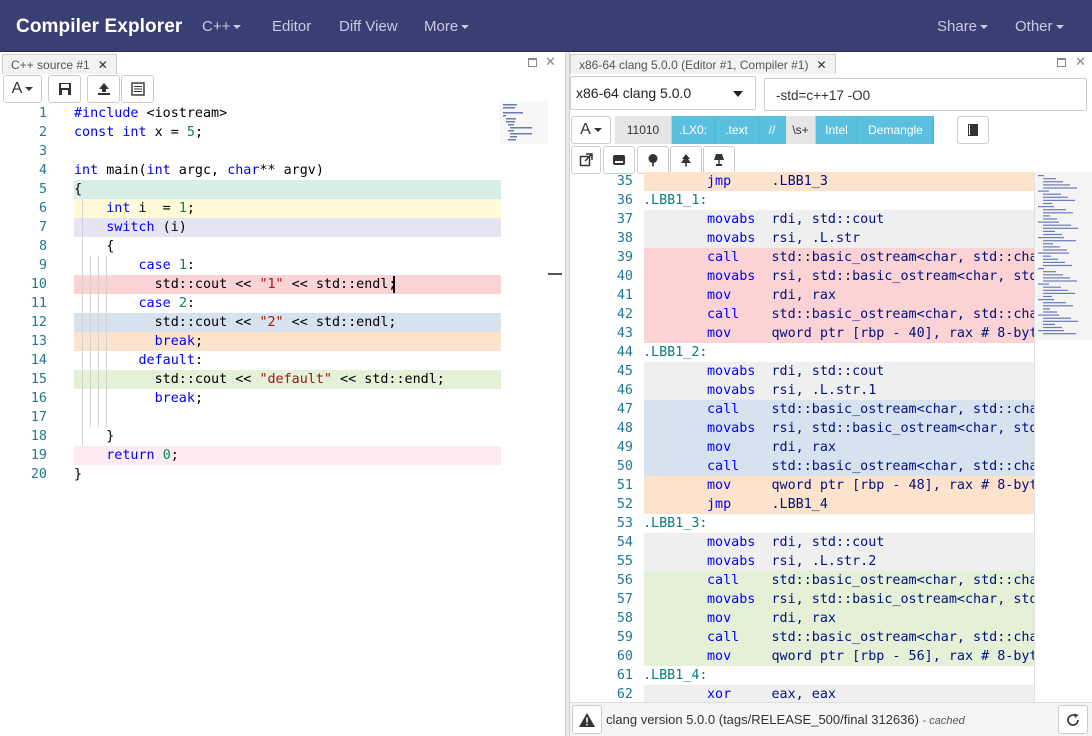 The height and width of the screenshot is (736, 1092). What do you see at coordinates (619, 160) in the screenshot?
I see `output-pane-button` at bounding box center [619, 160].